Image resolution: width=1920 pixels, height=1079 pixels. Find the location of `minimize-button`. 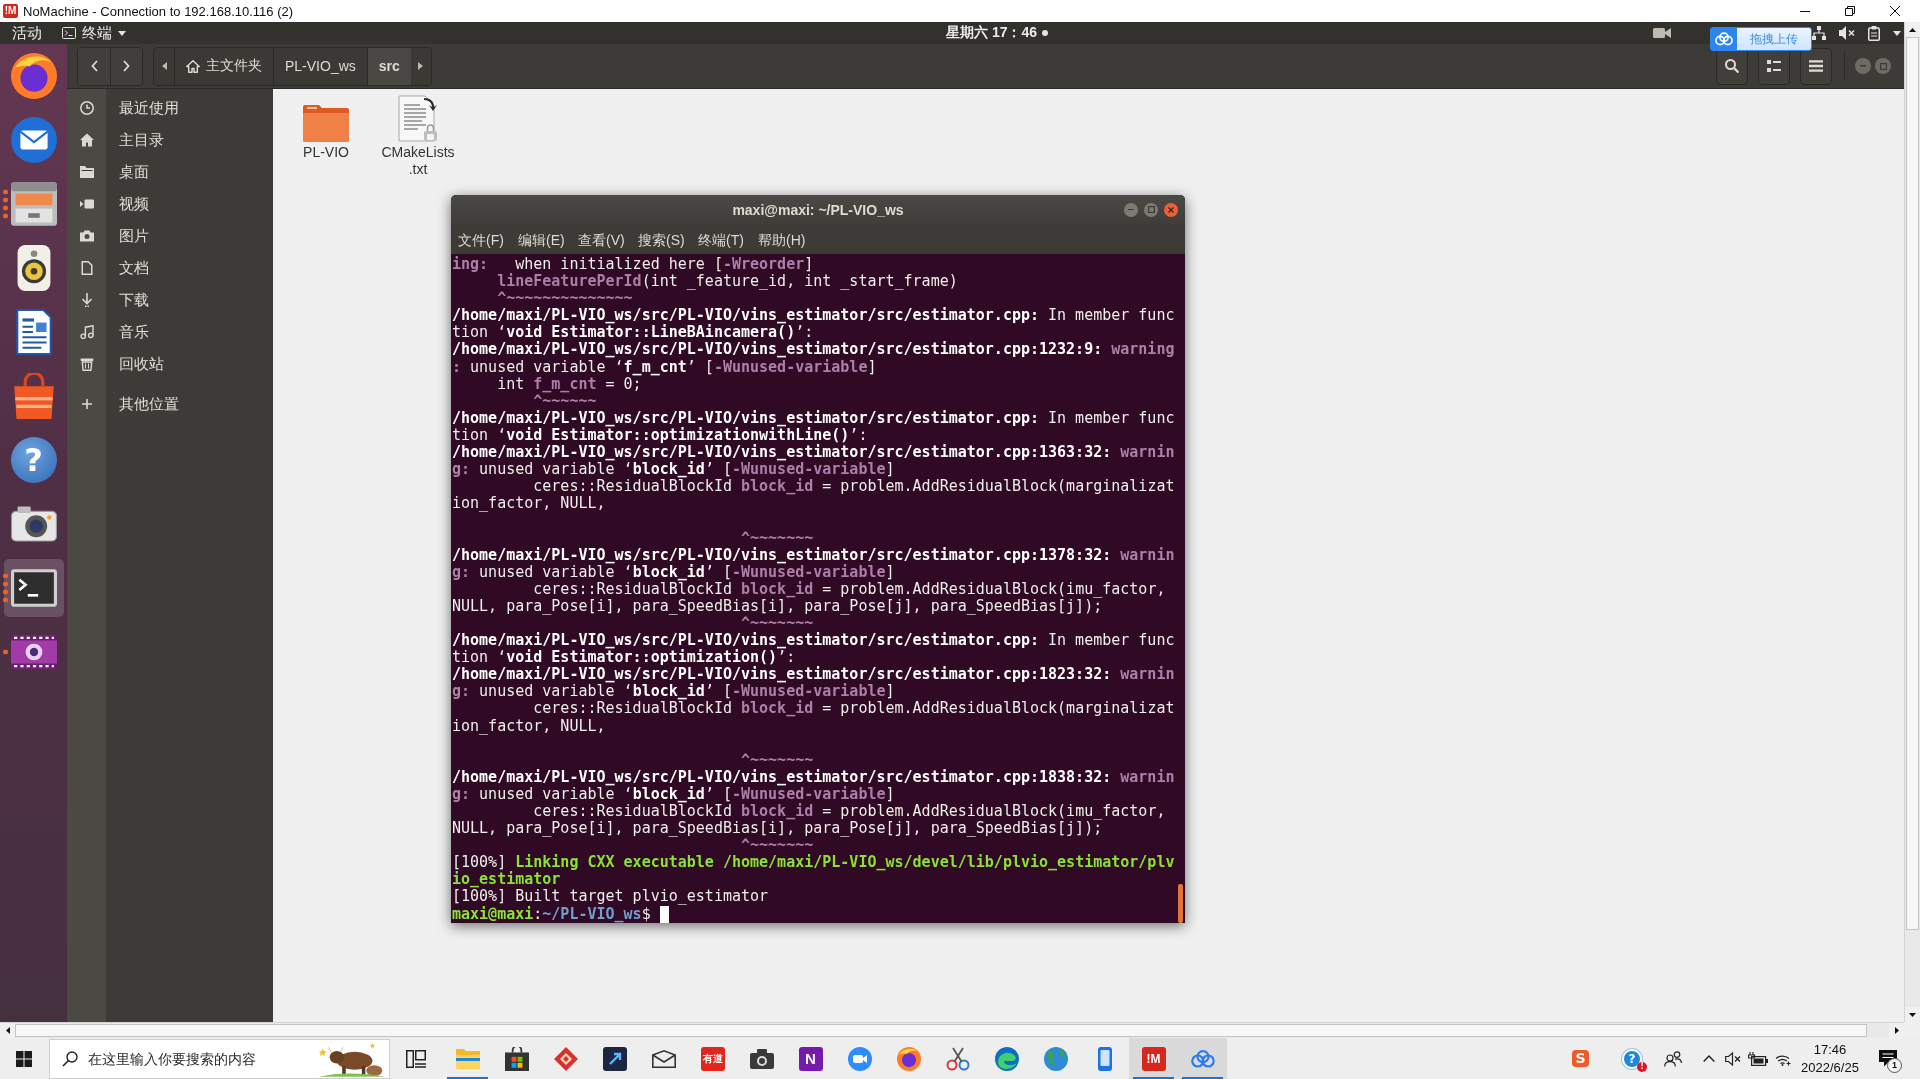

minimize-button is located at coordinates (1131, 209).